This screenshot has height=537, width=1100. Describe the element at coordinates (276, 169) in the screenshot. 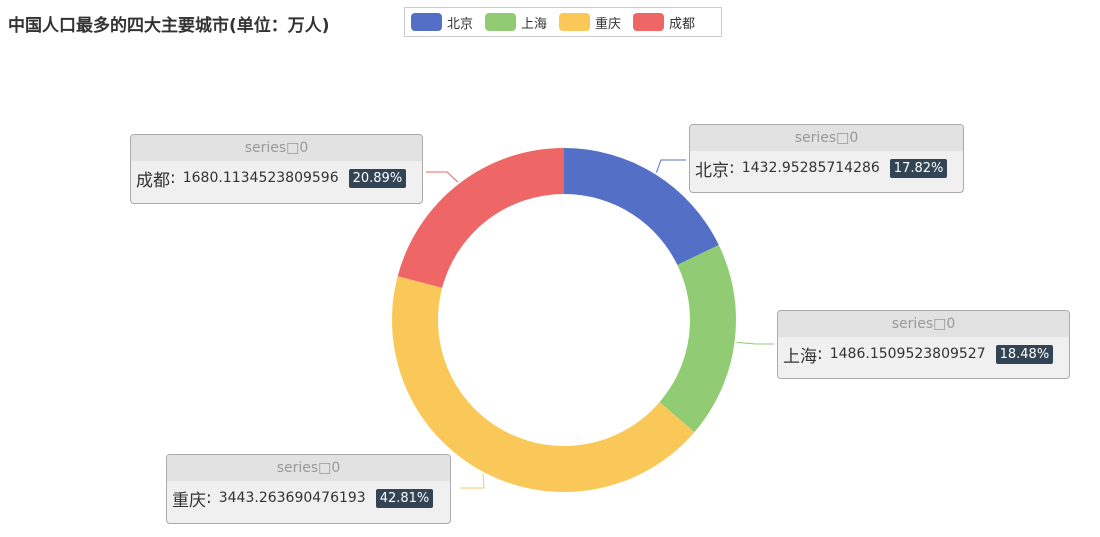

I see `slice-label-chengdu: series□0 成都: 1680.1134523809596 20.89%` at that location.